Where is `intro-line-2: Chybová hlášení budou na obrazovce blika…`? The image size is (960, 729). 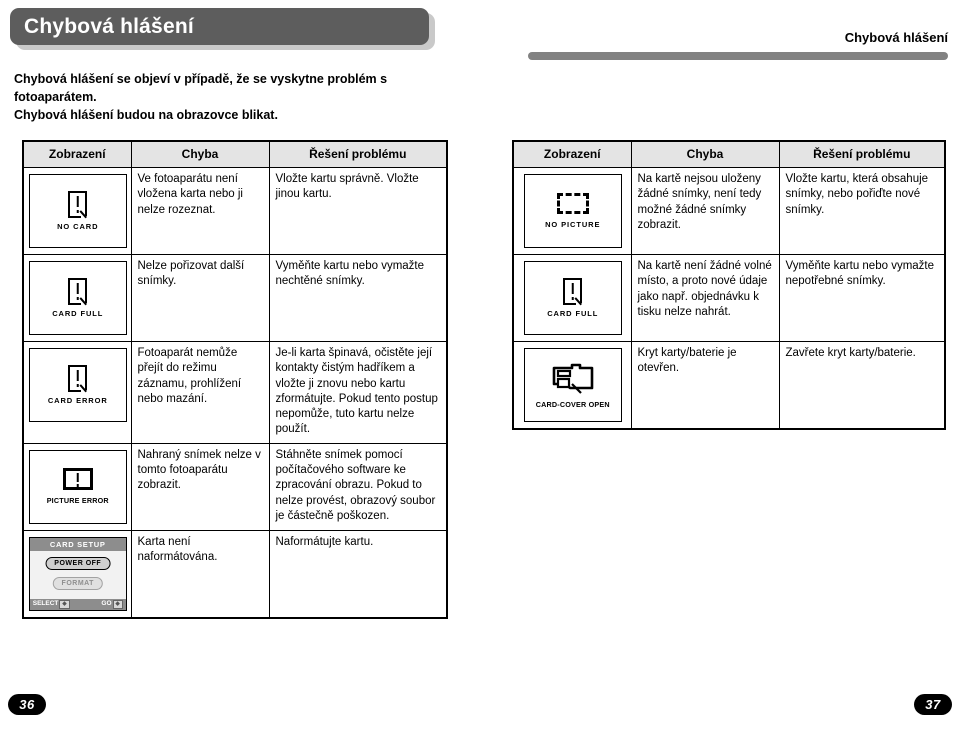 intro-line-2: Chybová hlášení budou na obrazovce blika… is located at coordinates (146, 115).